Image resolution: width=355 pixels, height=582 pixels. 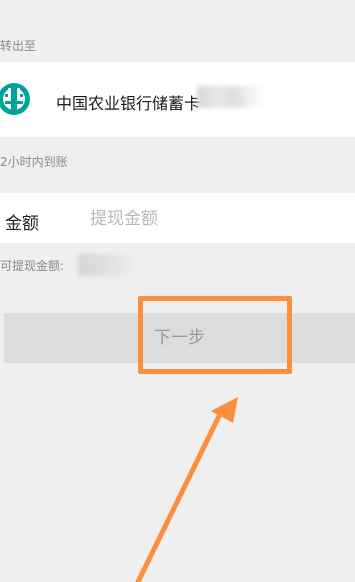 What do you see at coordinates (34, 162) in the screenshot?
I see `arrival-time-label: 2小时内到账` at bounding box center [34, 162].